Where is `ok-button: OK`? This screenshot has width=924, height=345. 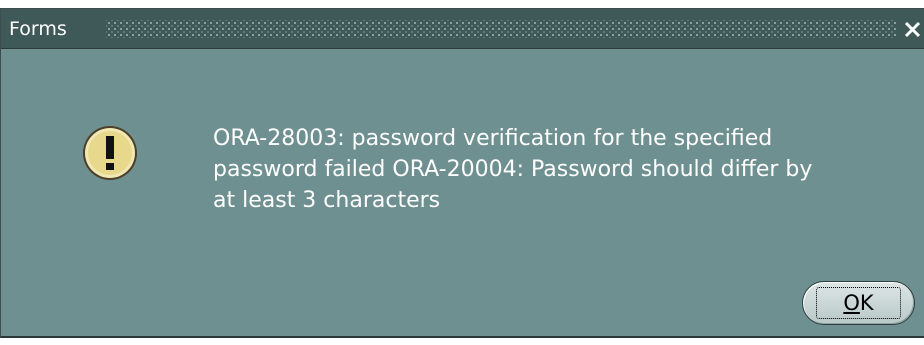
ok-button: OK is located at coordinates (858, 303).